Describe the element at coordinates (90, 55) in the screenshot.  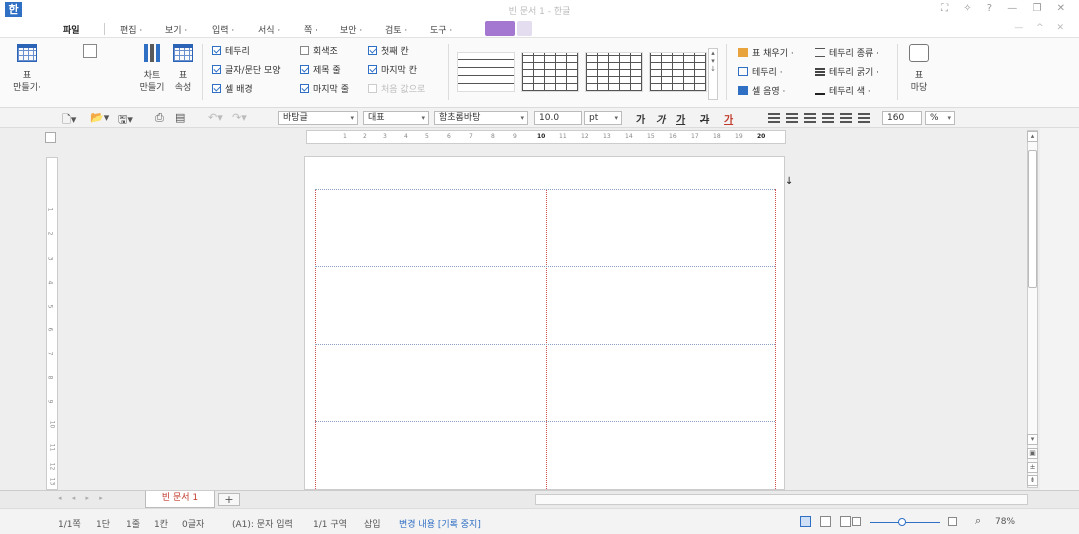
I see `table-quick-icons` at that location.